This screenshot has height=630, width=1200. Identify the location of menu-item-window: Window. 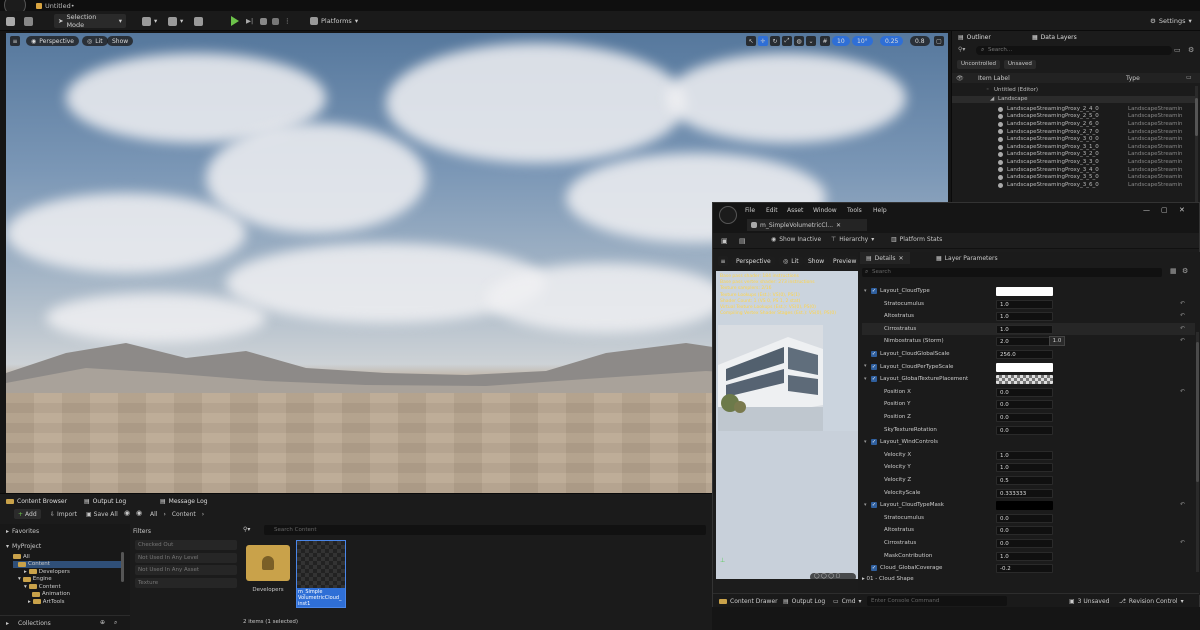
(825, 210).